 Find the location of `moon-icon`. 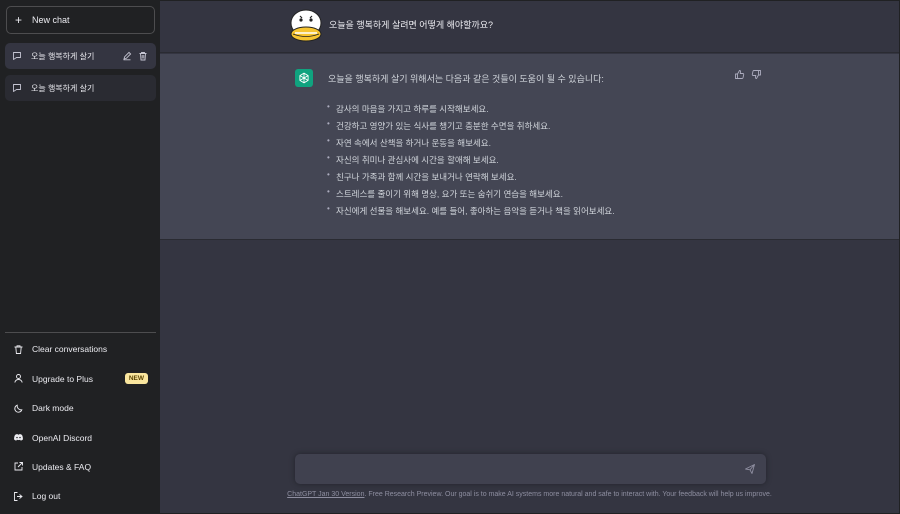

moon-icon is located at coordinates (18, 408).